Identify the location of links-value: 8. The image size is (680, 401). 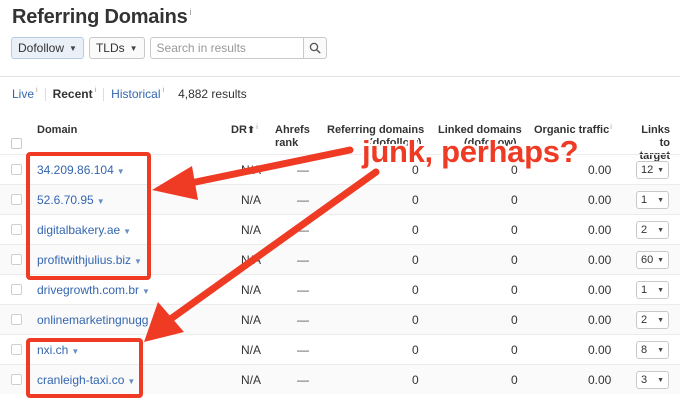
(644, 350).